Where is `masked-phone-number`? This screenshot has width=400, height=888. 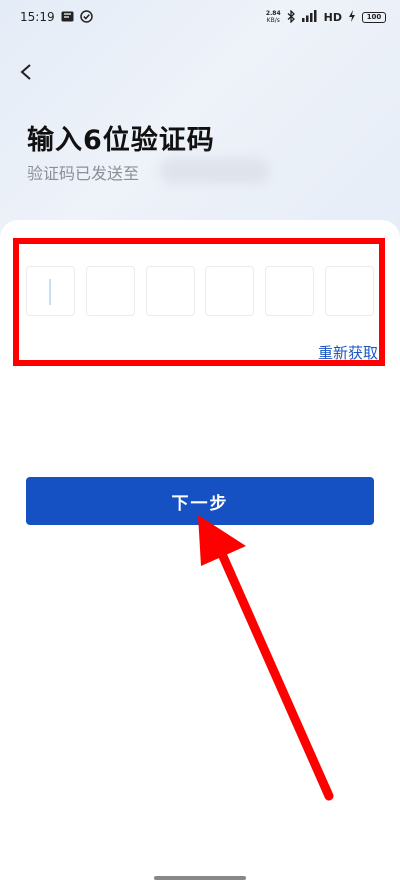
masked-phone-number is located at coordinates (215, 171).